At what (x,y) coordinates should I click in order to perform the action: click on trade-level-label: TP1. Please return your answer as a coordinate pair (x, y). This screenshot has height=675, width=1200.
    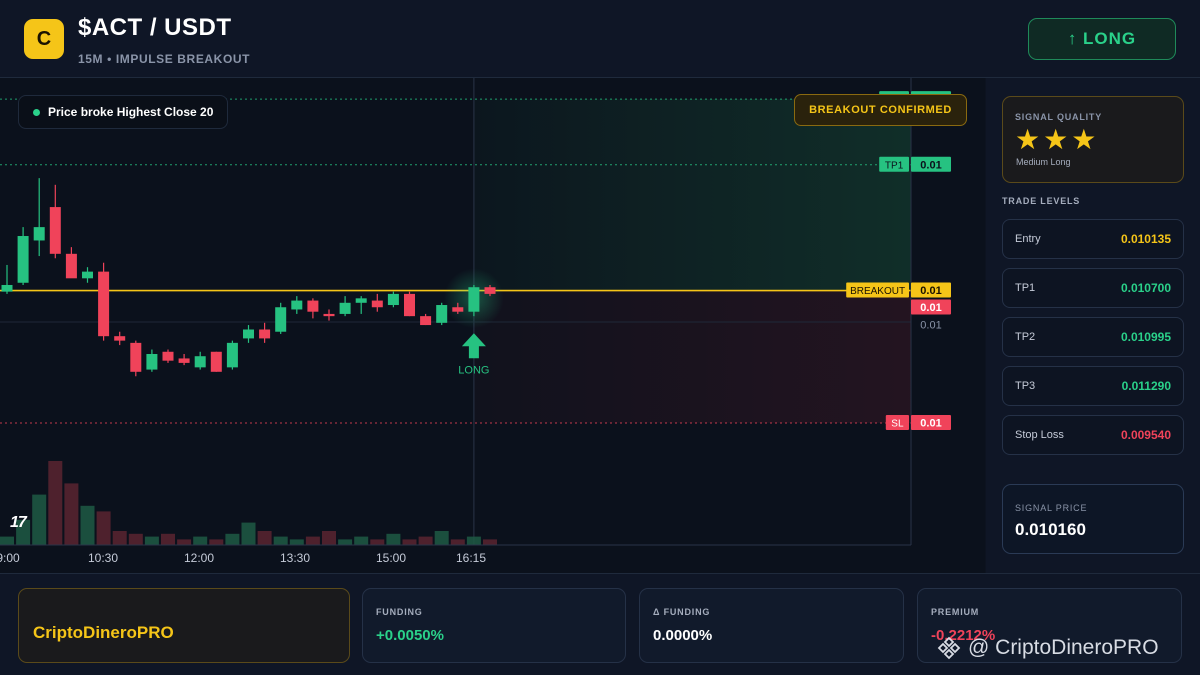
    Looking at the image, I should click on (1025, 288).